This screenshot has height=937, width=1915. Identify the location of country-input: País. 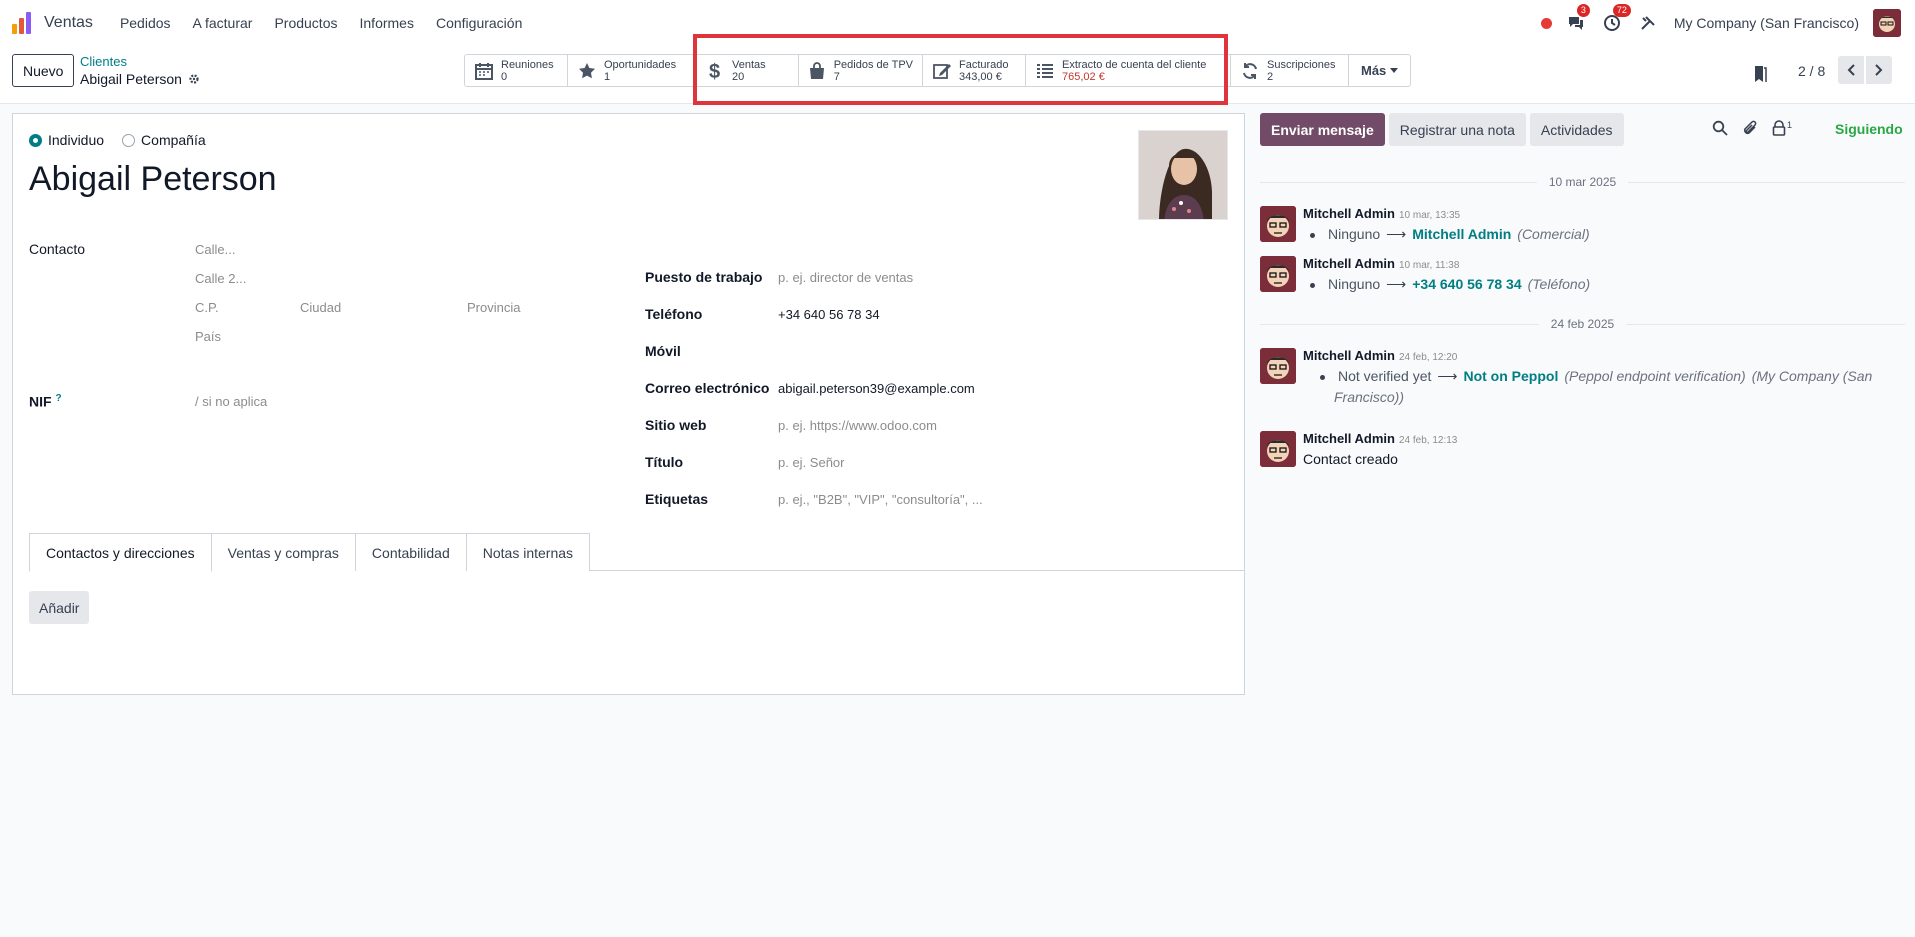
(208, 336).